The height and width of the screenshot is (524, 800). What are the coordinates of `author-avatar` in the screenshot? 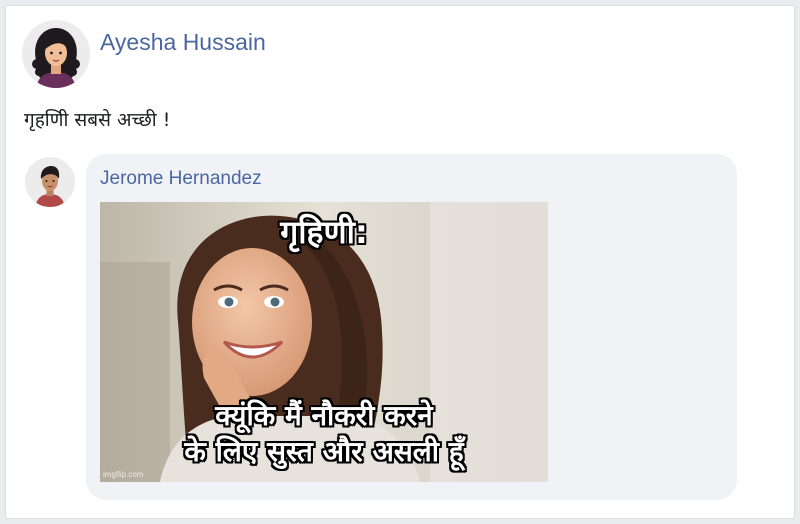 It's located at (56, 54).